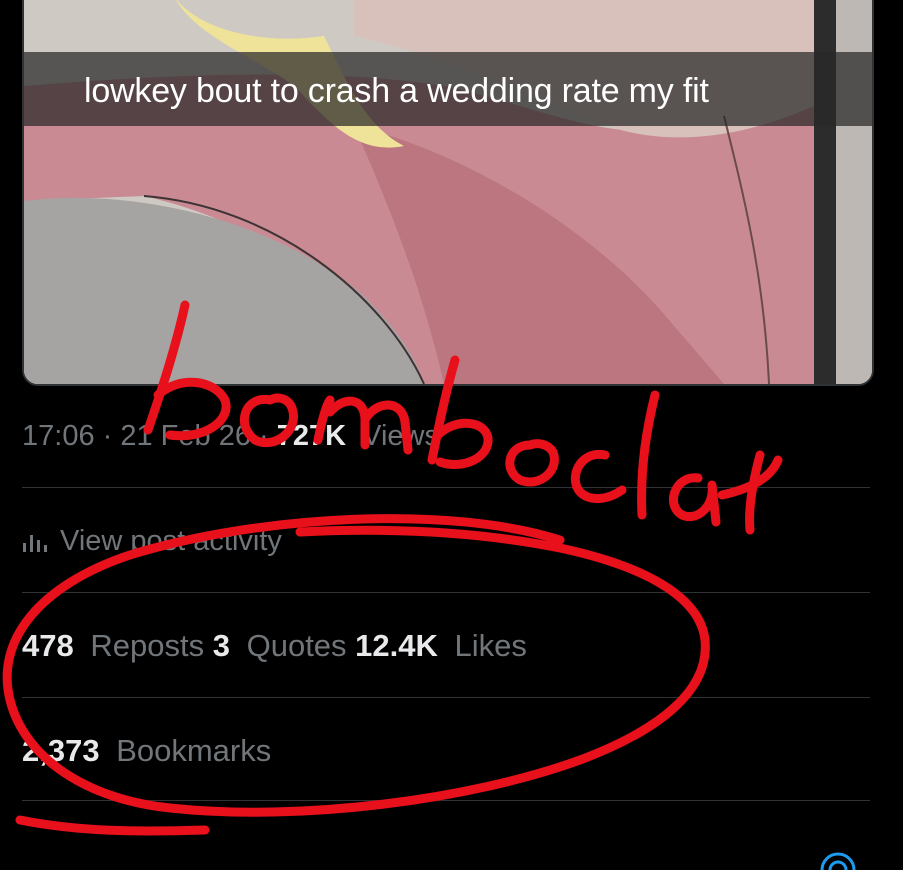  I want to click on engagement-stats: 478 Reposts 3 Quotes 12.4K Likes, so click(274, 646).